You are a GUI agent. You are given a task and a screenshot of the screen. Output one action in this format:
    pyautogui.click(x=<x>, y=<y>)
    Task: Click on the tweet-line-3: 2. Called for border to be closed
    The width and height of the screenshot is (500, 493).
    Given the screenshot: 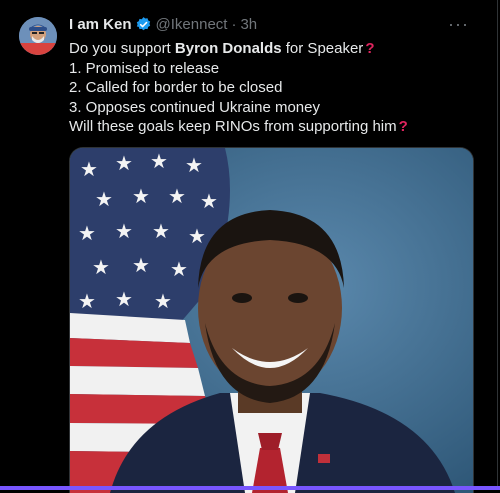 What is the action you would take?
    pyautogui.click(x=176, y=87)
    